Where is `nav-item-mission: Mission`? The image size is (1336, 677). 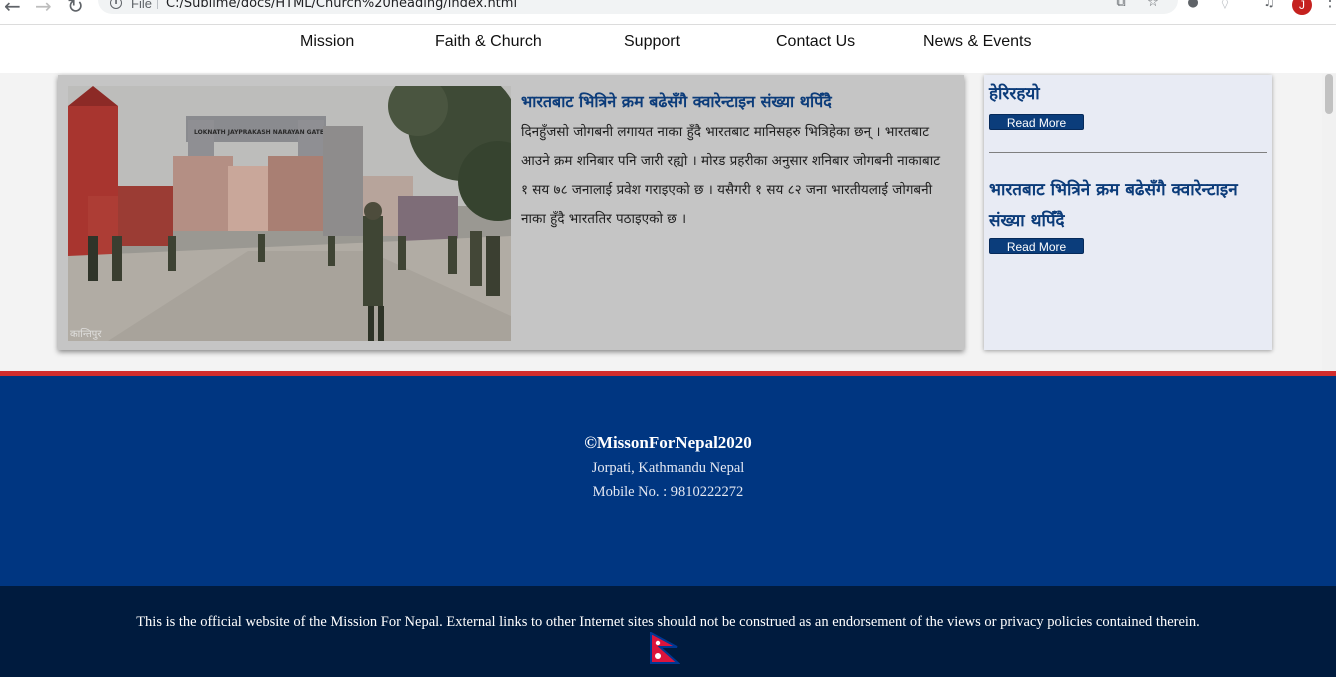 nav-item-mission: Mission is located at coordinates (327, 42).